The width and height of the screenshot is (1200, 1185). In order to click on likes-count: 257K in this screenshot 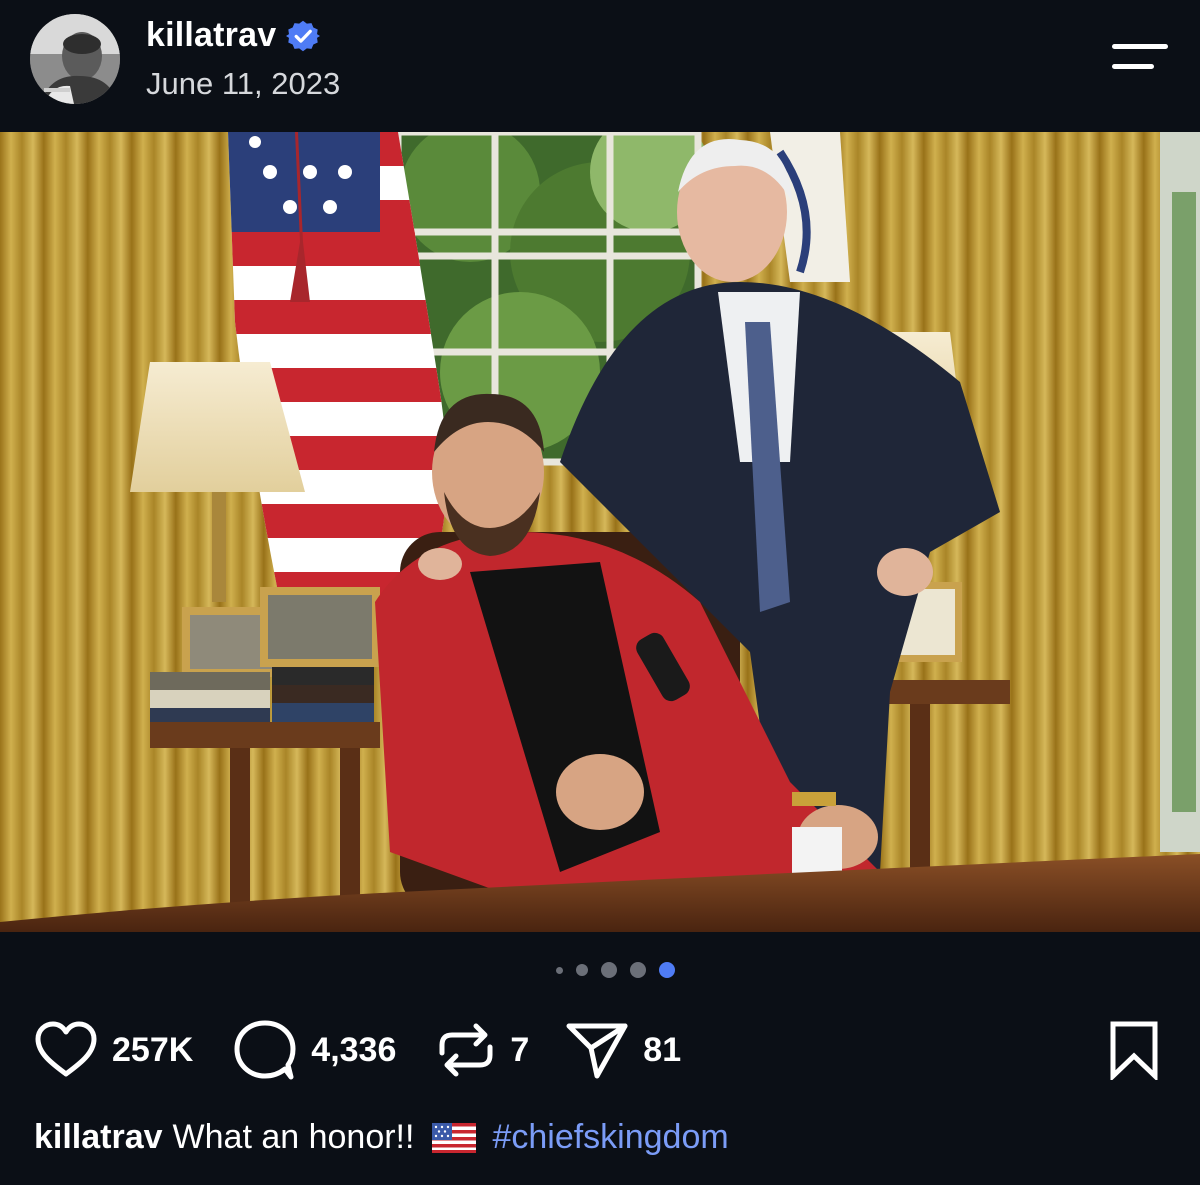, I will do `click(153, 1049)`.